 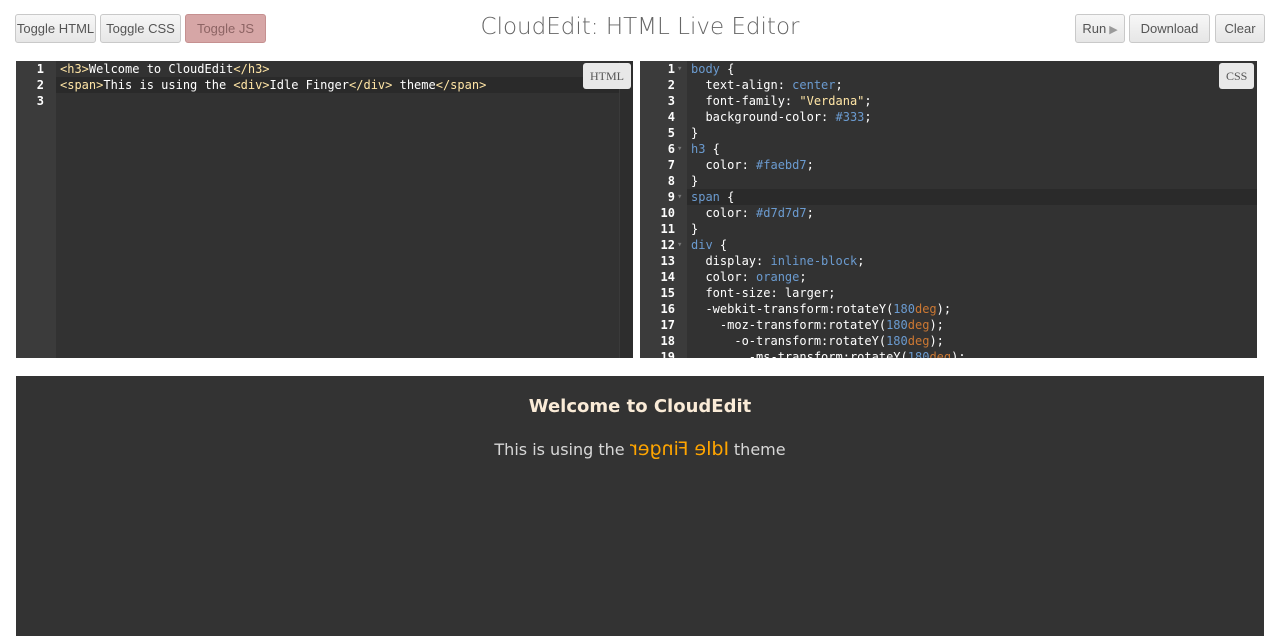 What do you see at coordinates (763, 293) in the screenshot?
I see `code-line: font-size: larger;` at bounding box center [763, 293].